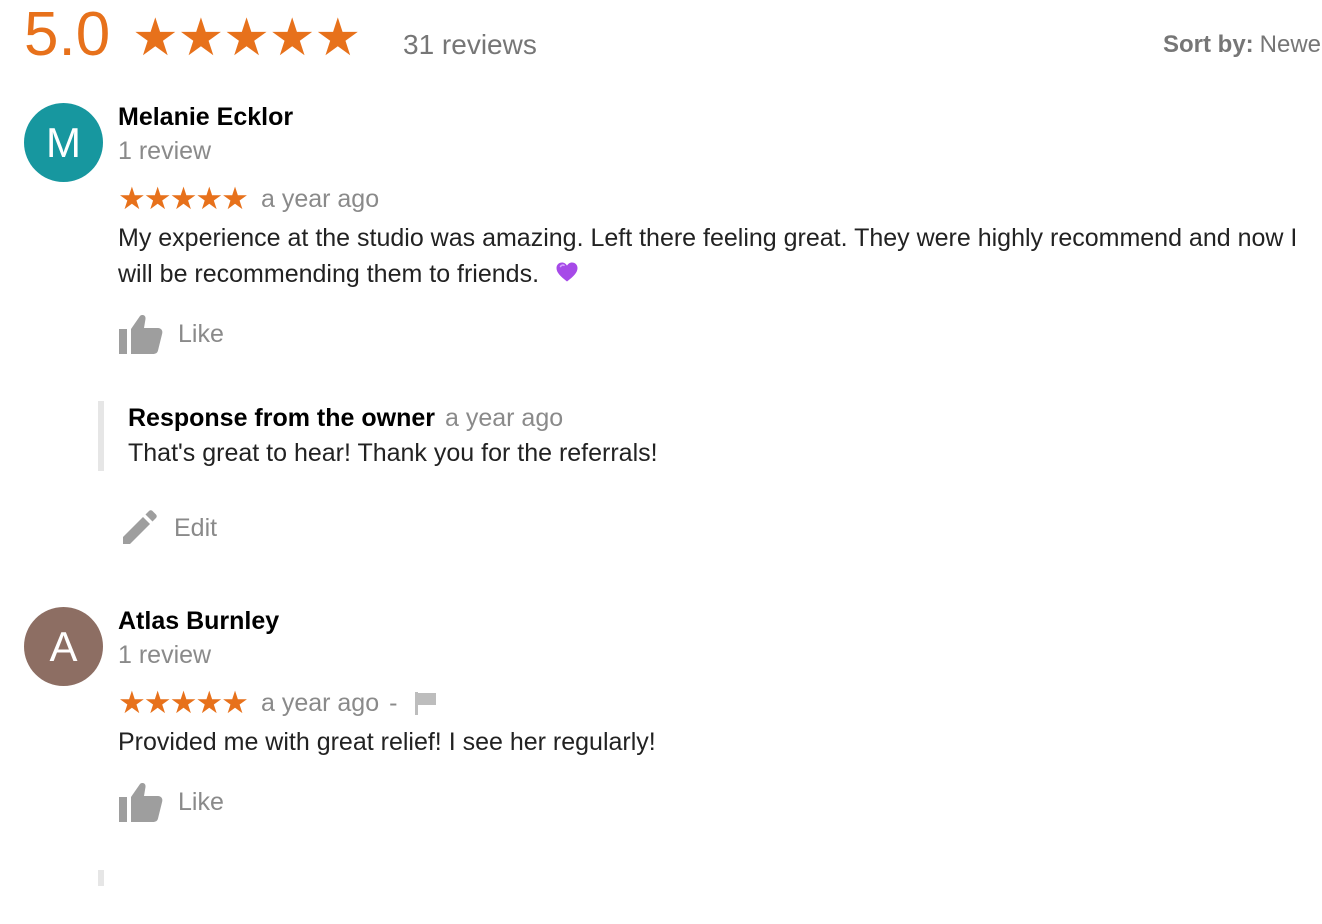 Image resolution: width=1322 pixels, height=924 pixels. What do you see at coordinates (281, 418) in the screenshot?
I see `owner-response-title: Response from the owner` at bounding box center [281, 418].